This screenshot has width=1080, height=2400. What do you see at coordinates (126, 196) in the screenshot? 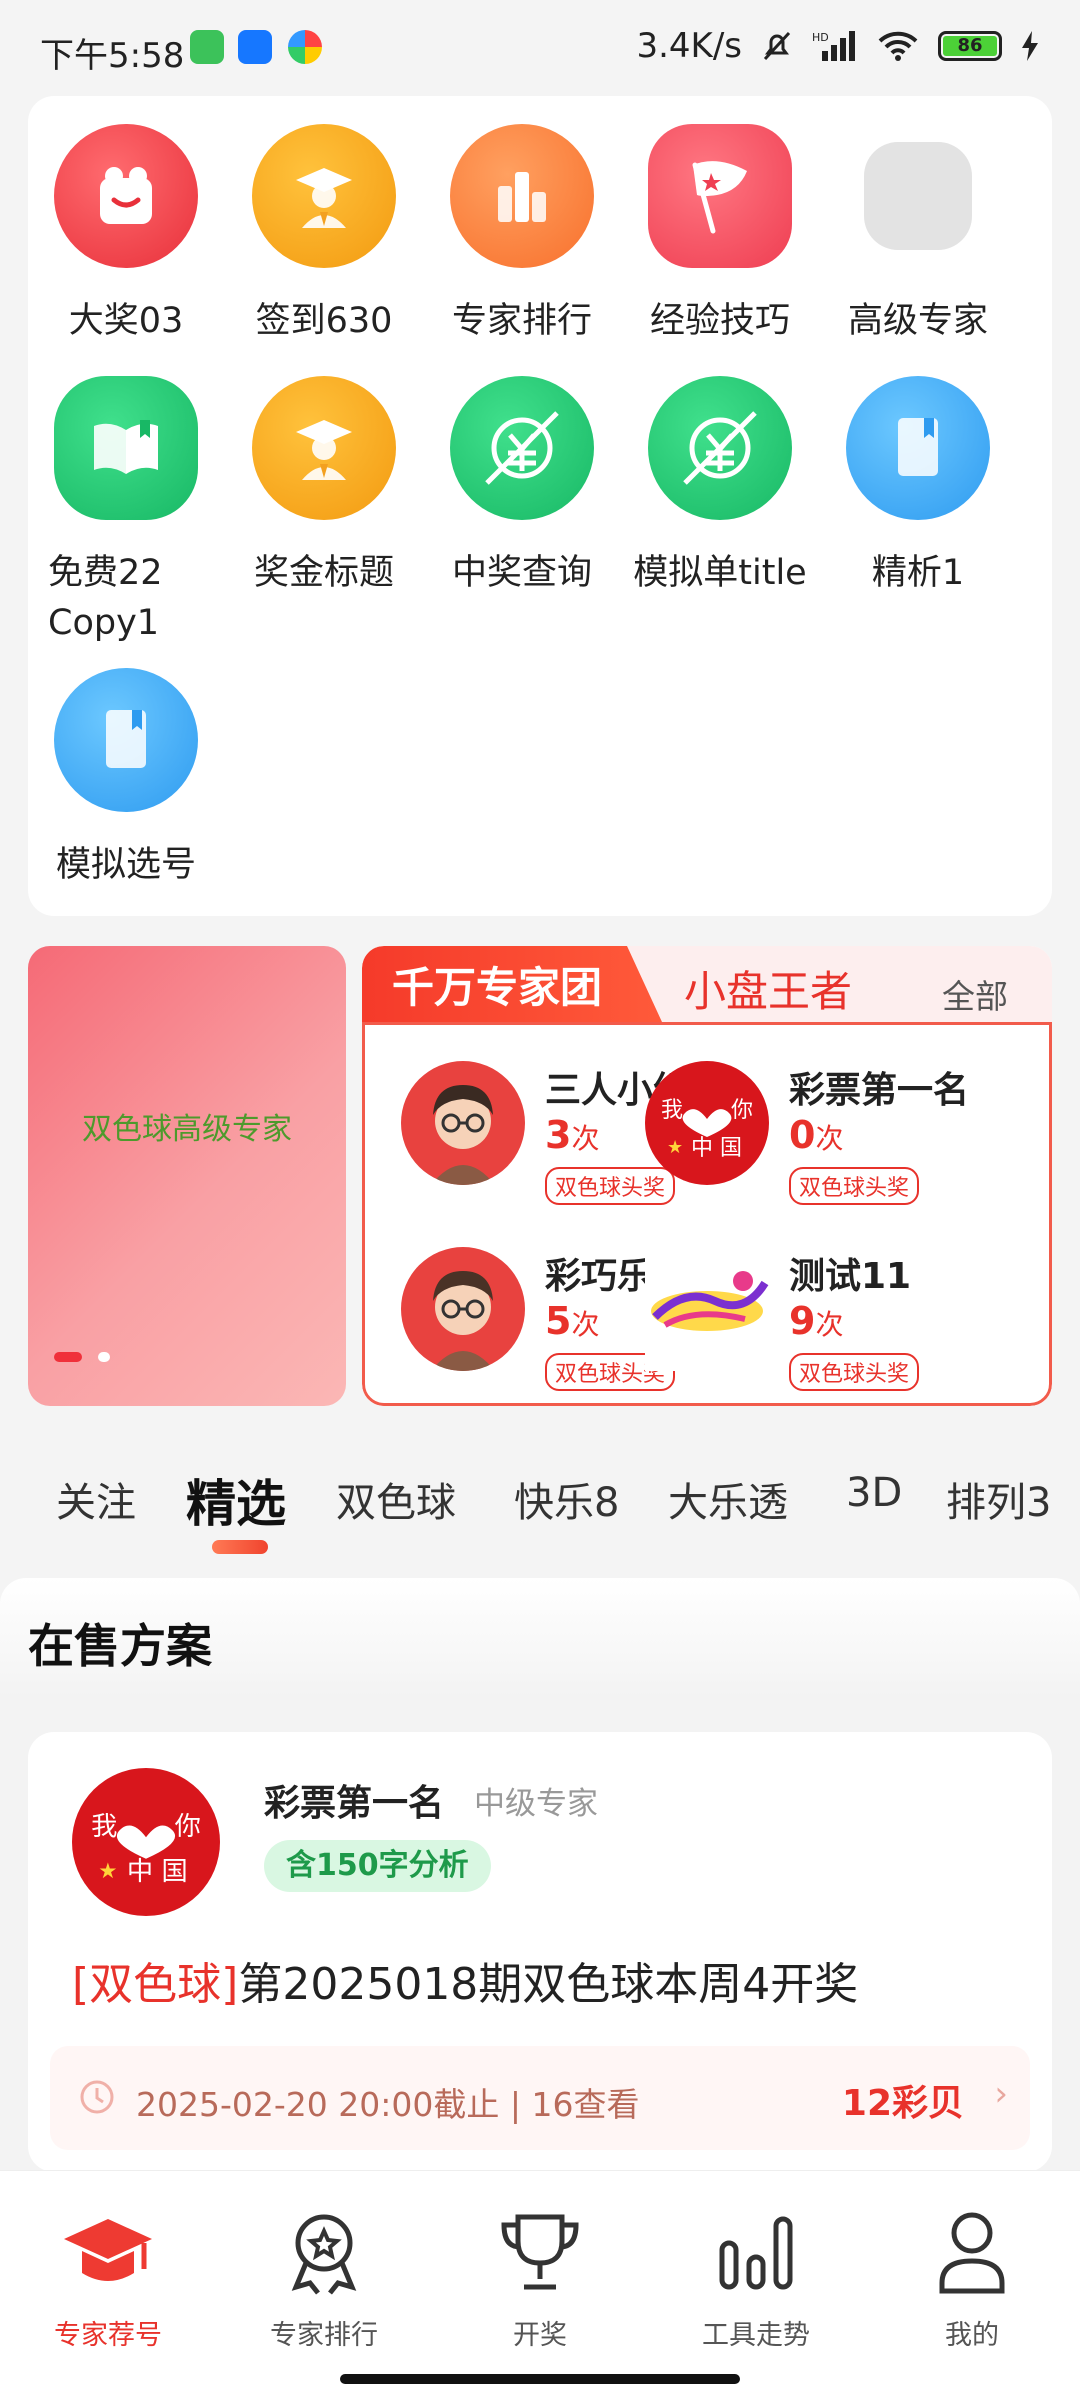
I see `gift-icon` at bounding box center [126, 196].